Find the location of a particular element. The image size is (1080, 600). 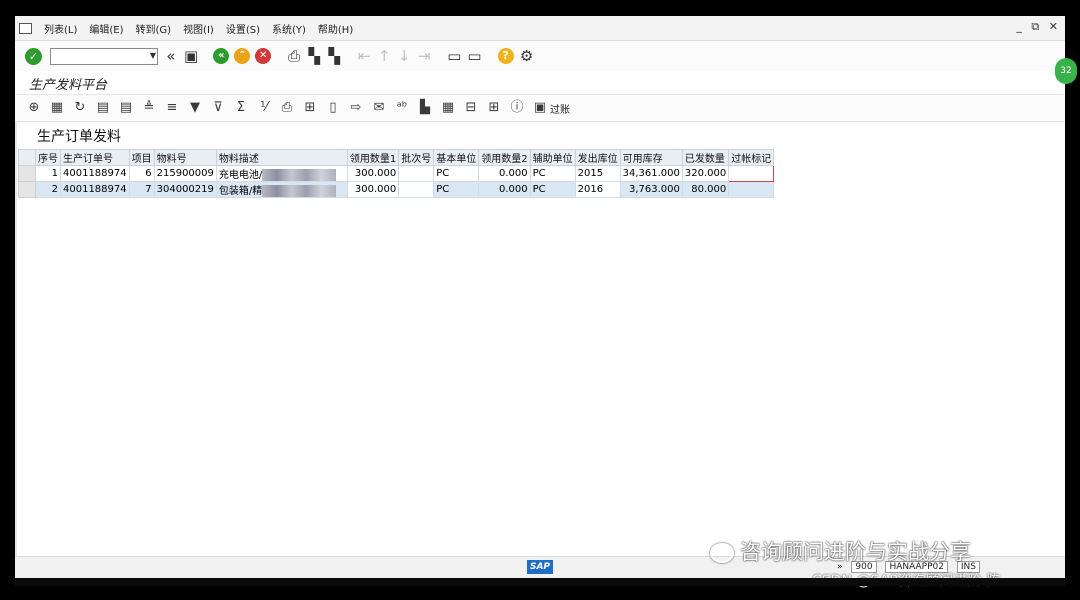

col-header: 领用数量2 is located at coordinates (504, 157).